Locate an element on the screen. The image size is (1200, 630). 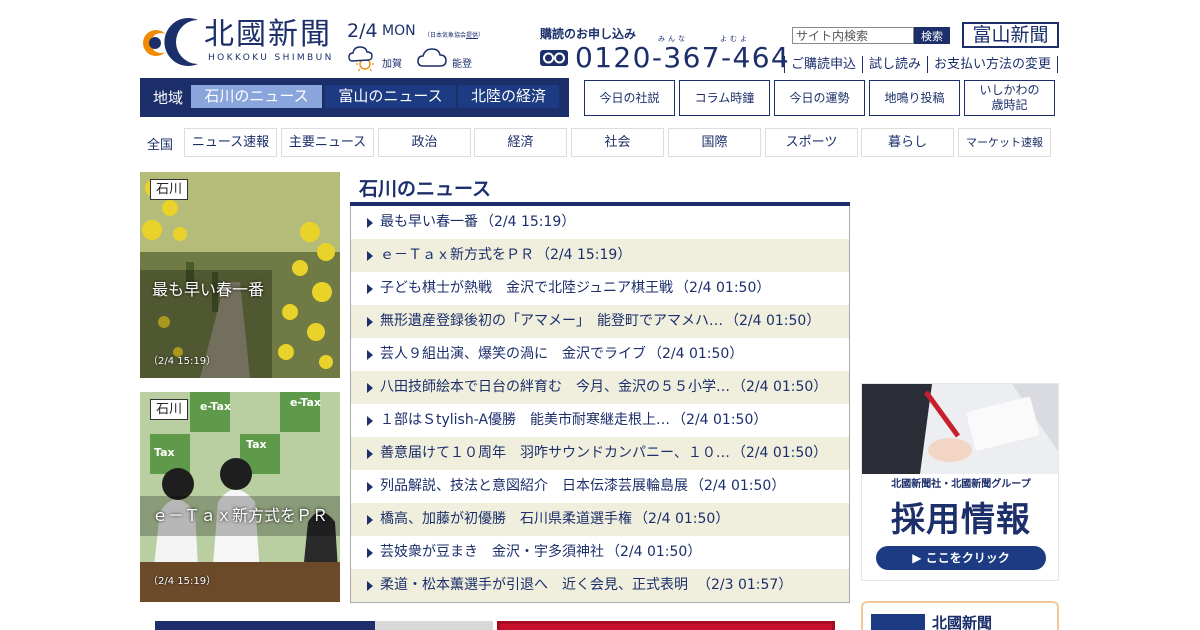
logo-title: 北國新聞 is located at coordinates (268, 34).